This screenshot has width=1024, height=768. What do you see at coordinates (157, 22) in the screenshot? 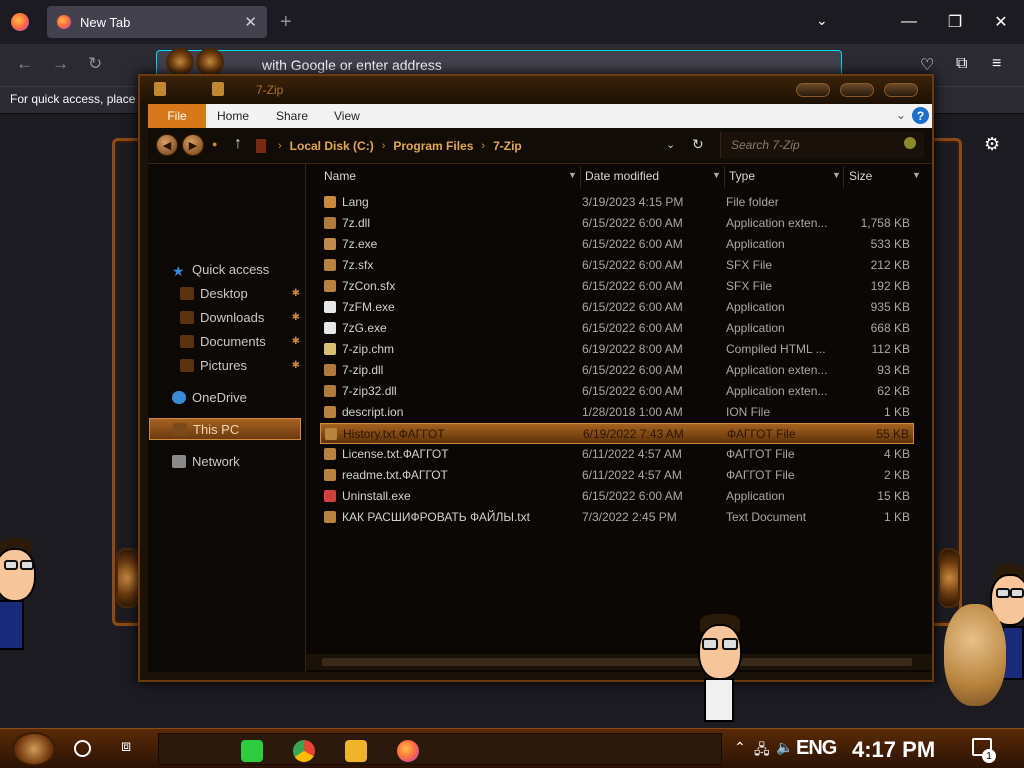
I see `tab-new-tab: New Tab ✕` at bounding box center [157, 22].